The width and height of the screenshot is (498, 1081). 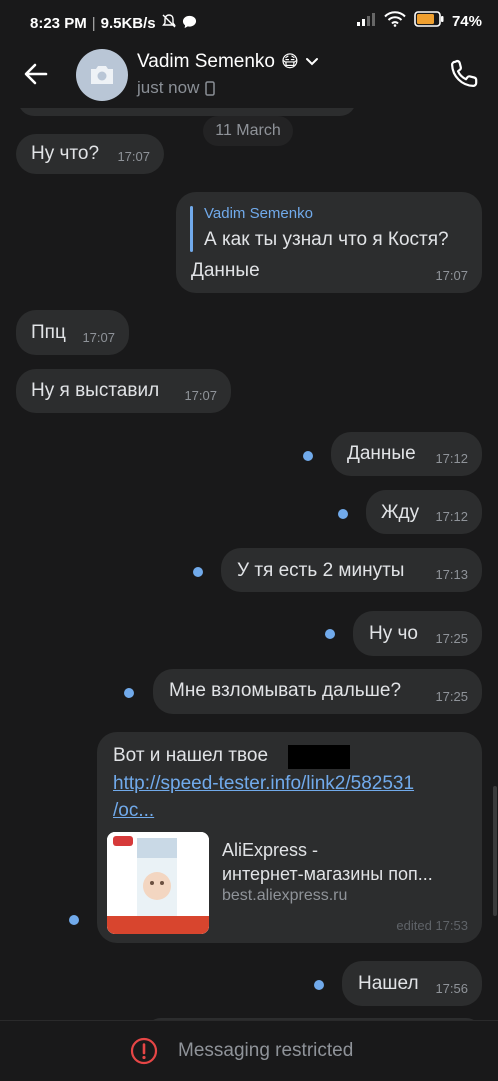 What do you see at coordinates (285, 895) in the screenshot?
I see `link-preview-domain: best.aliexpress.ru` at bounding box center [285, 895].